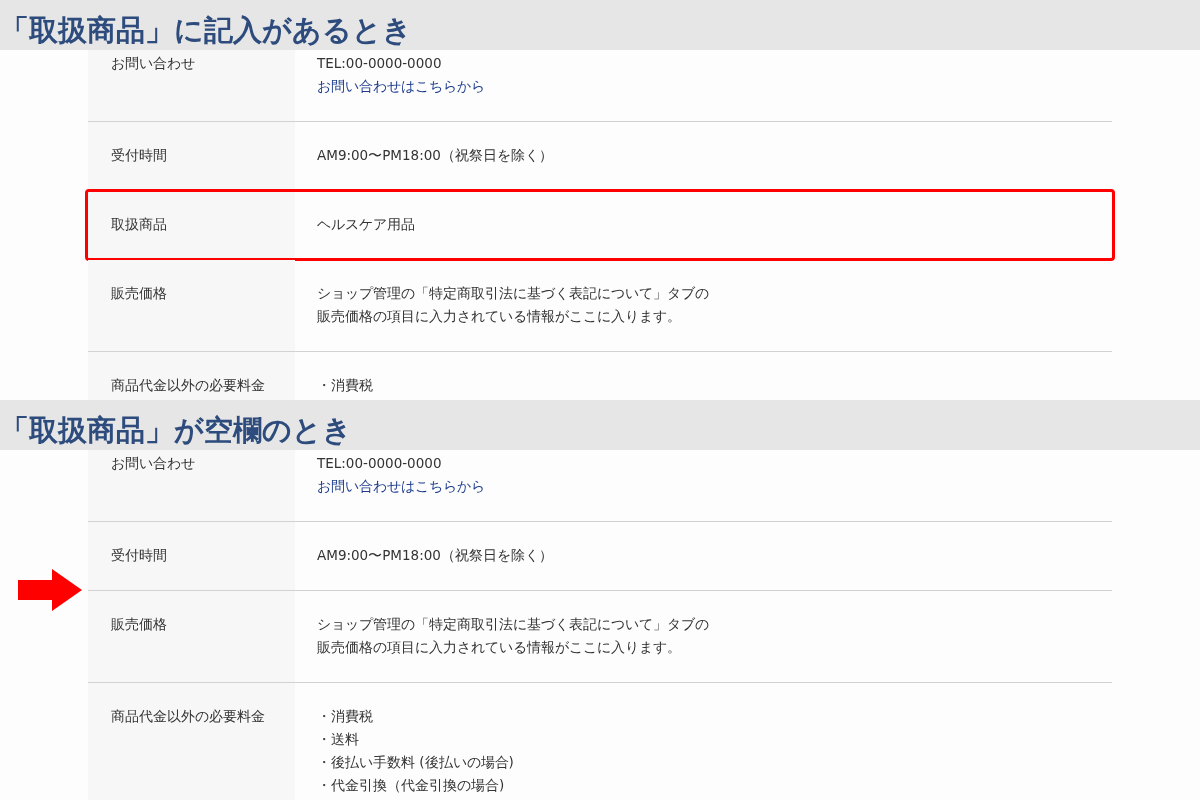  I want to click on value-text: ・代金引換（代金引換の場合), so click(411, 785).